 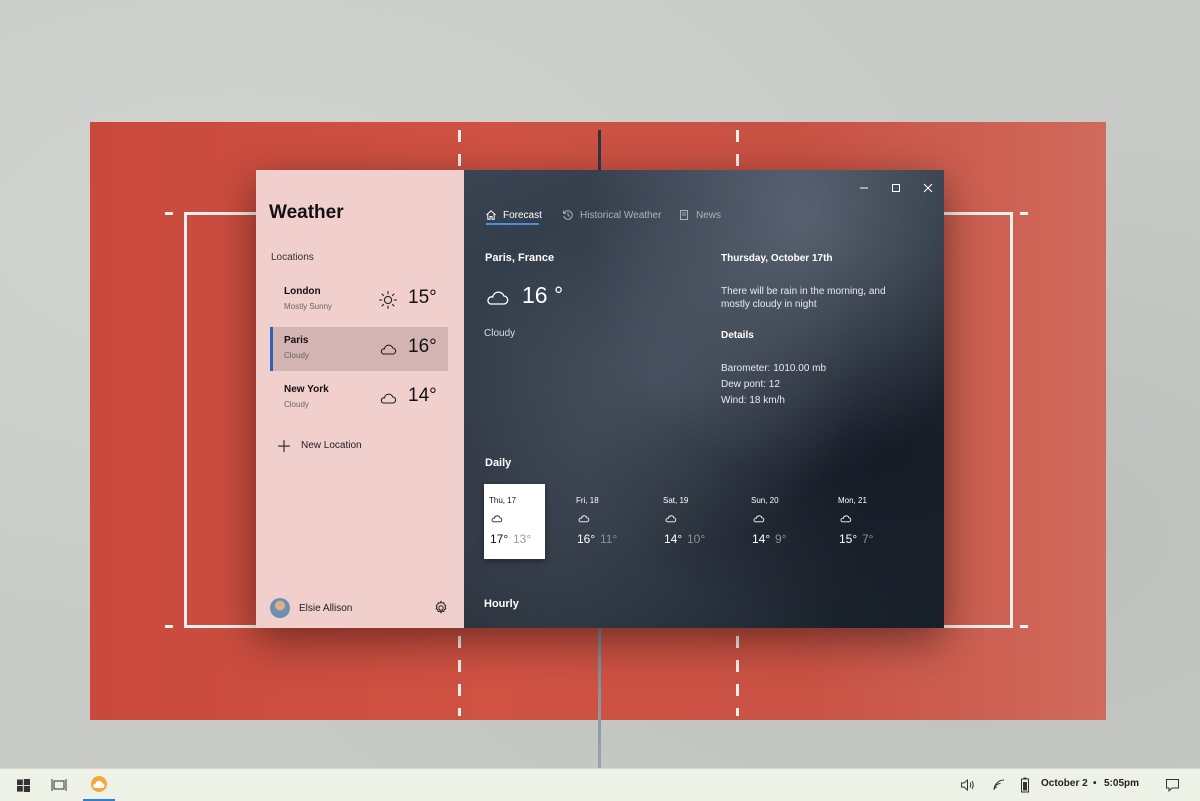 I want to click on day-low-temp: 9°, so click(x=781, y=539).